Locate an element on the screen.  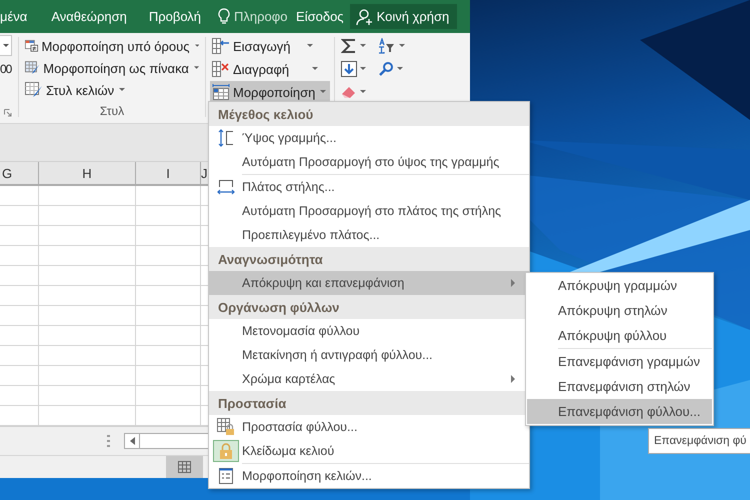
sheet-lock-icon is located at coordinates (226, 427).